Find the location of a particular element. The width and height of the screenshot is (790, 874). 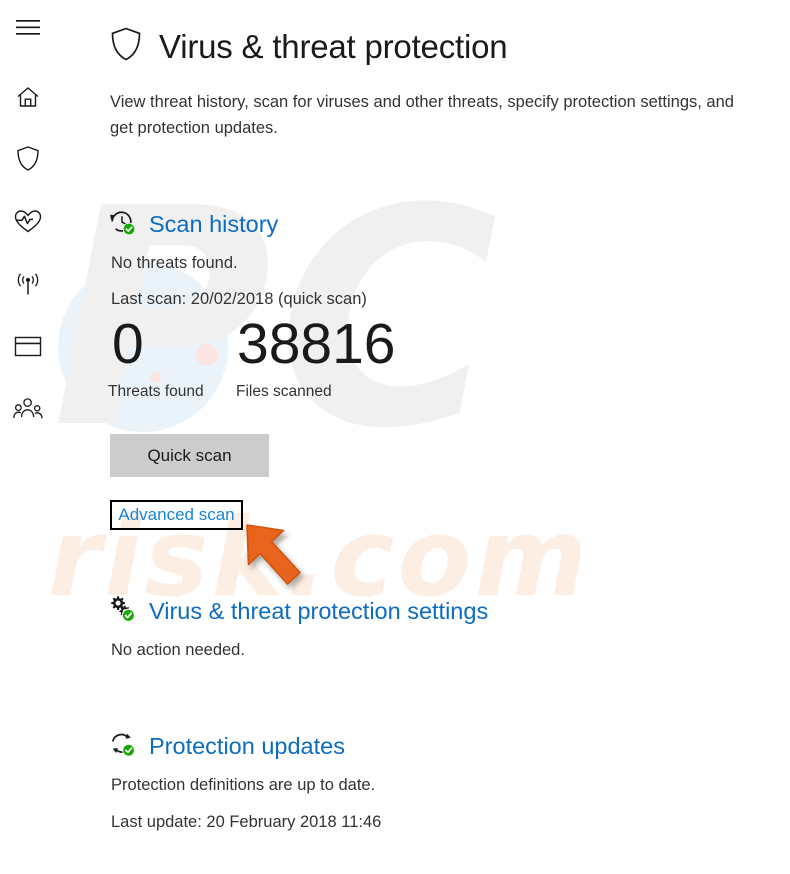

protection-updates-status: Protection definitions are up to date. is located at coordinates (243, 785).